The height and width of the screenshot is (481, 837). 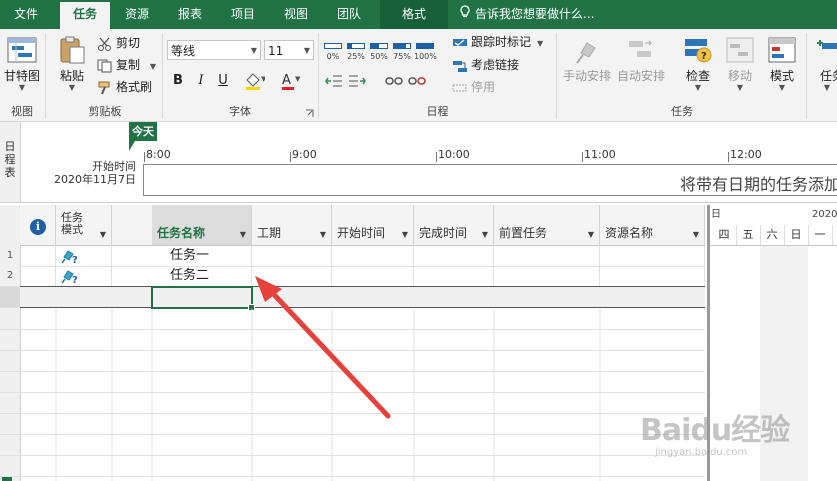 What do you see at coordinates (547, 225) in the screenshot?
I see `column-header-predecessors: 前置任务 ▼` at bounding box center [547, 225].